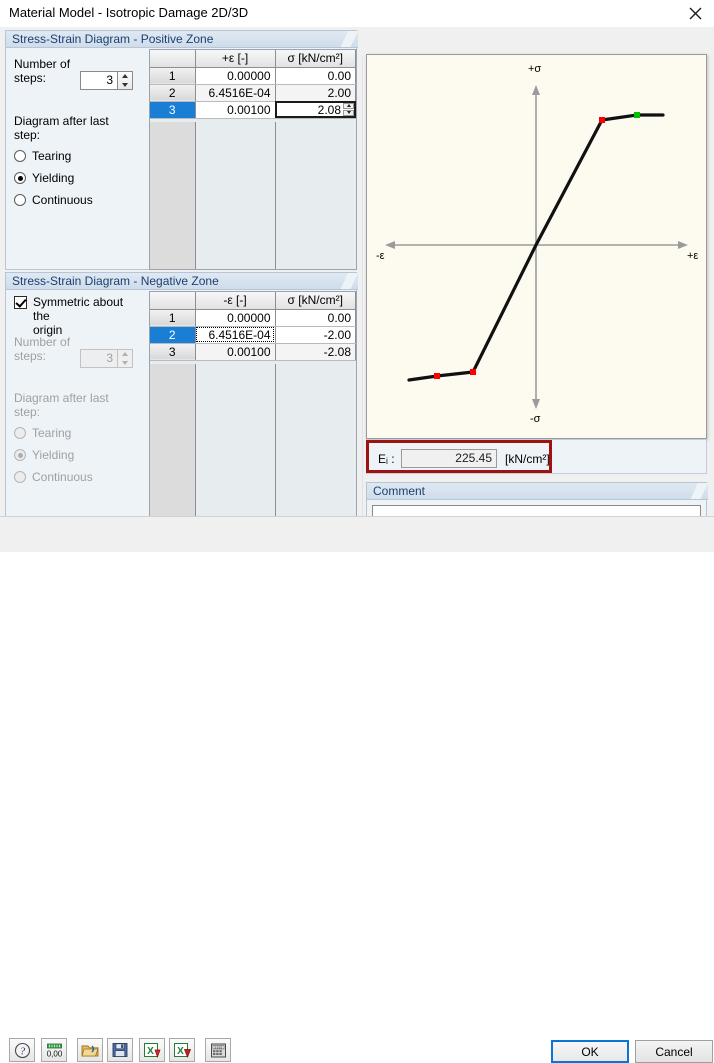  What do you see at coordinates (52, 156) in the screenshot?
I see `positive-option-tearing-label: Tearing` at bounding box center [52, 156].